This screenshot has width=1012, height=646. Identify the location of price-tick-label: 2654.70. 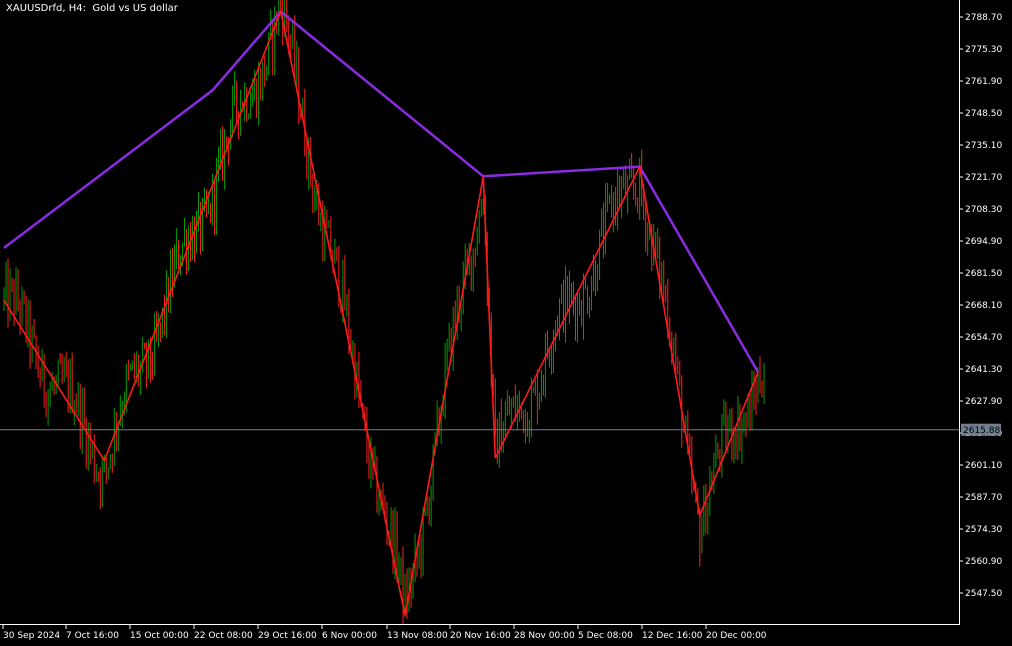
(983, 338).